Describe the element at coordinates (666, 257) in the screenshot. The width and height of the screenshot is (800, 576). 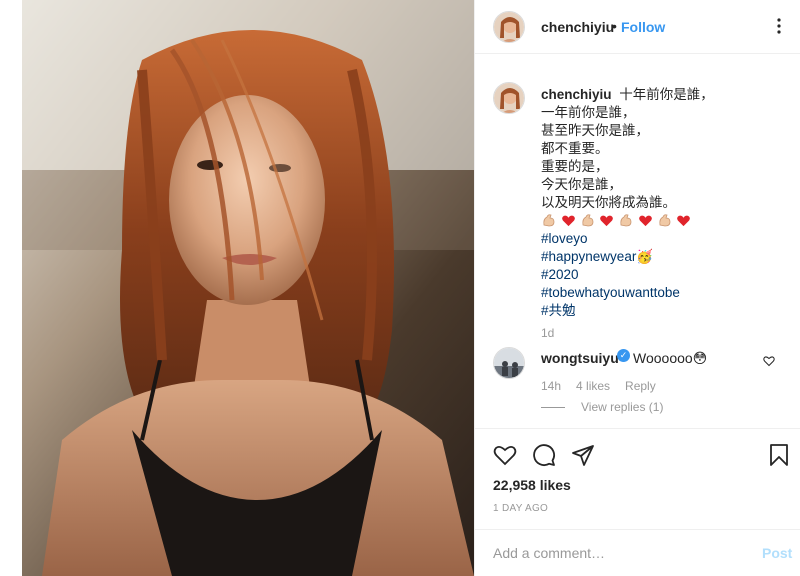
I see `hashtag-link: #happynewyear🥳` at that location.